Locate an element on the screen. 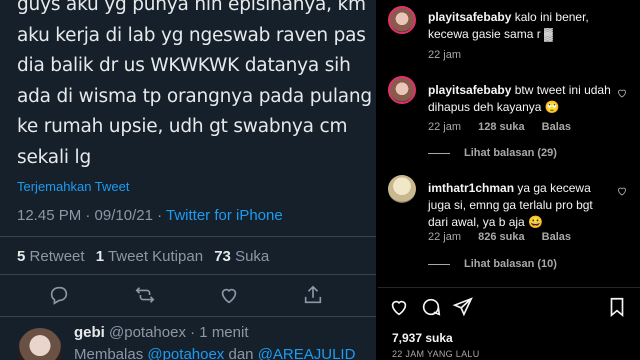 This screenshot has height=360, width=640. tweet-text-line: ke rumah upsie, udh gt swabnya cm is located at coordinates (182, 127).